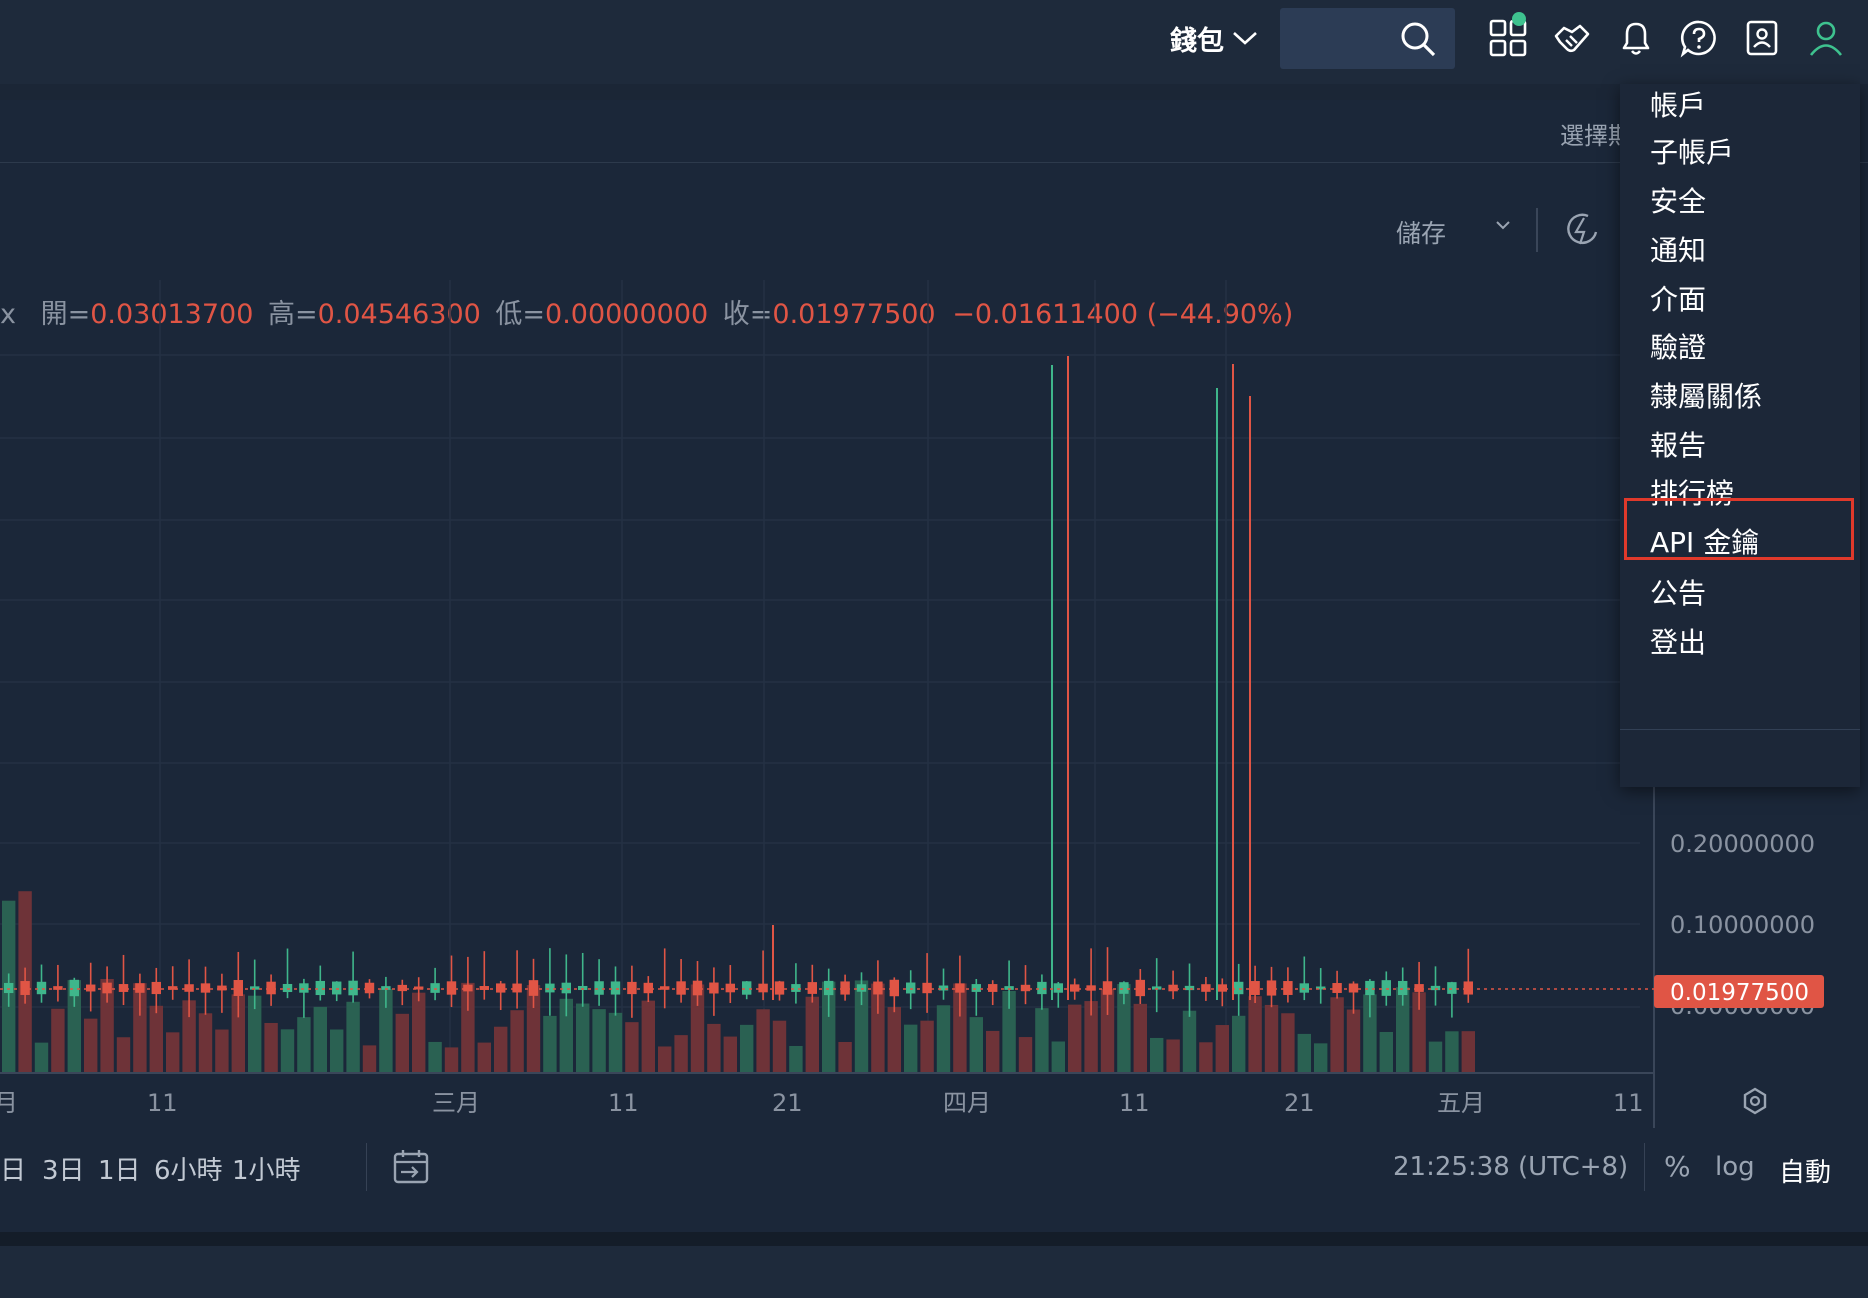 The height and width of the screenshot is (1298, 1868). I want to click on percent-scale-toggle: %, so click(1677, 1166).